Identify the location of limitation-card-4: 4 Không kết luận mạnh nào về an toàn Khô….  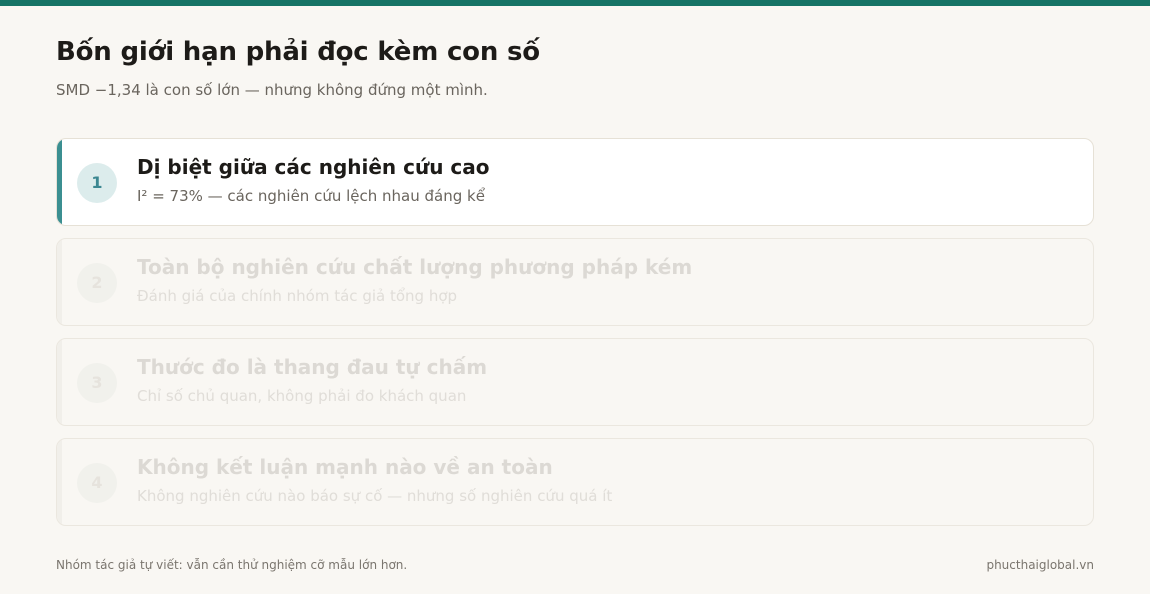
(575, 482).